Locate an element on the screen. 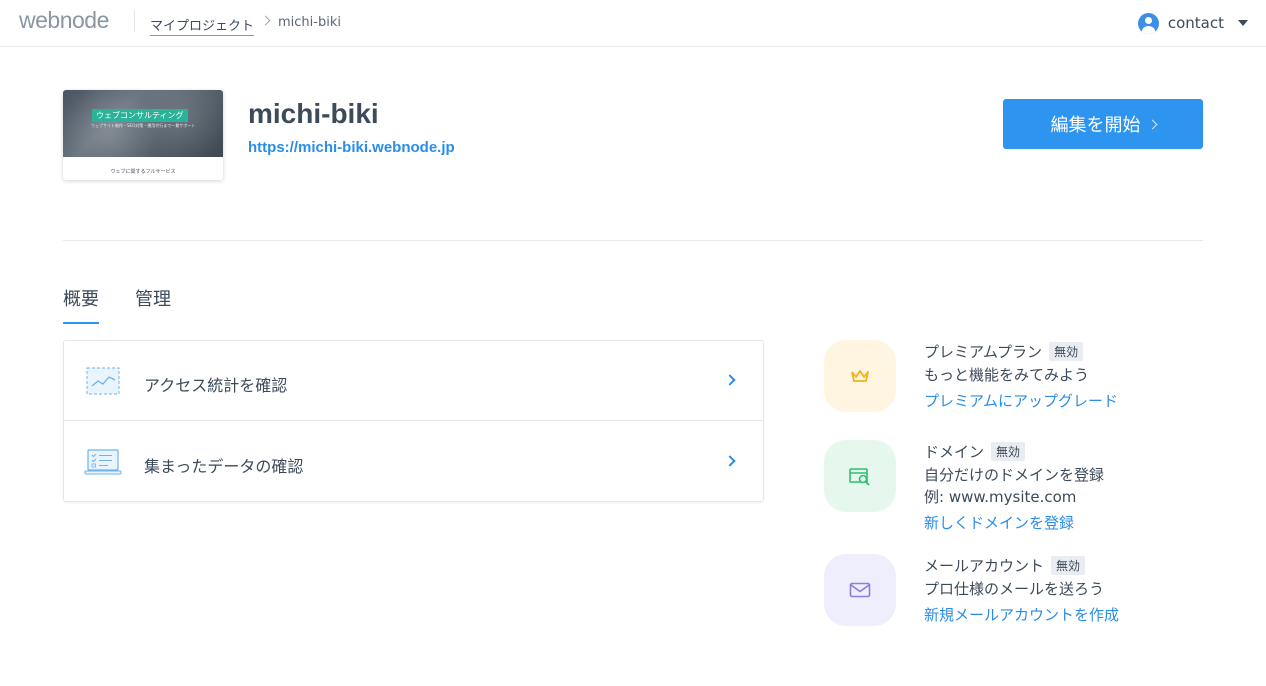 The width and height of the screenshot is (1266, 686). start-editing-label: 編集を開始 is located at coordinates (1095, 125).